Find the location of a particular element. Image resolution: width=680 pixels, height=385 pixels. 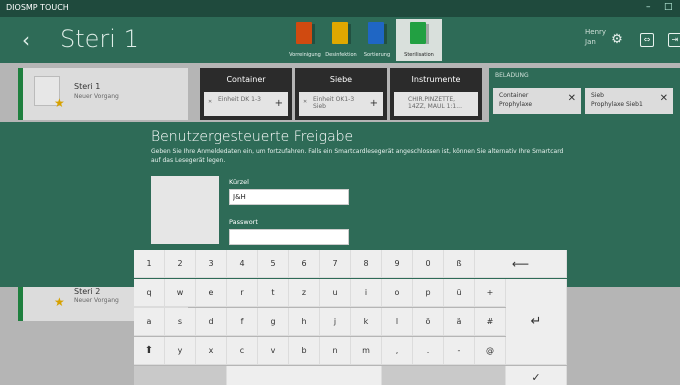

dialog-title: Benutzergesteuerte Freigabe is located at coordinates (252, 137).